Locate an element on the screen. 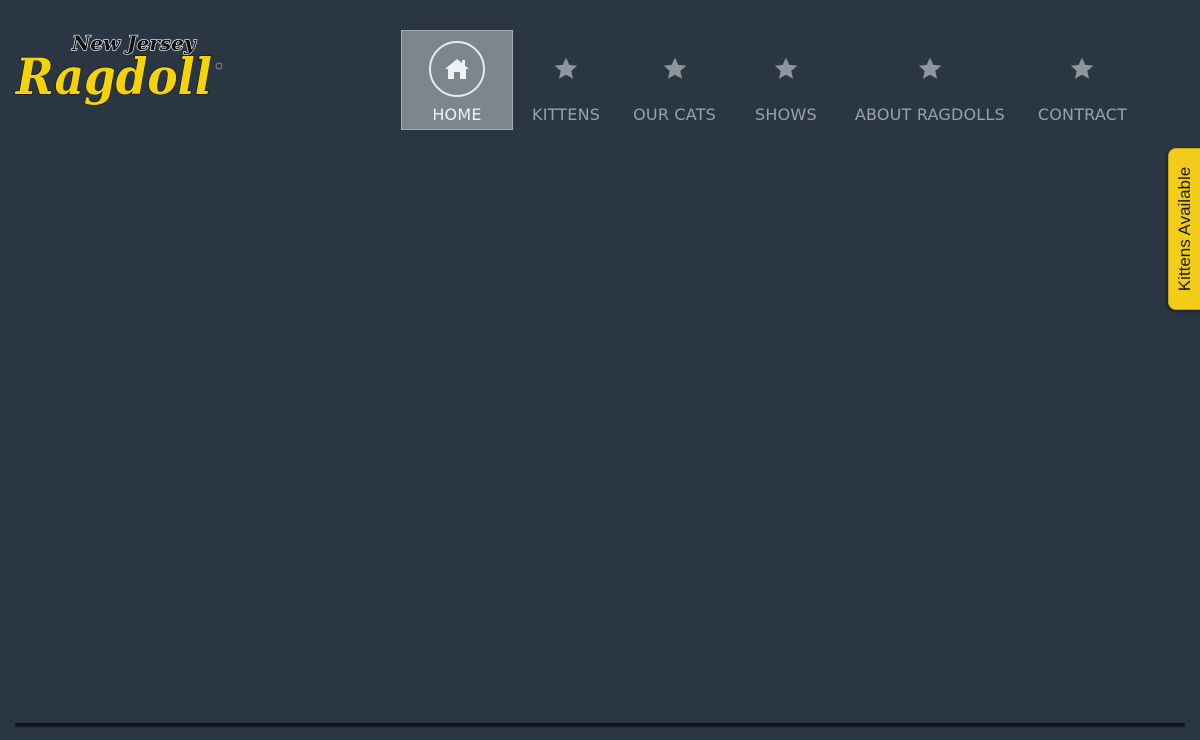 Image resolution: width=1200 pixels, height=740 pixels. nav-label-shows: SHOWS is located at coordinates (786, 114).